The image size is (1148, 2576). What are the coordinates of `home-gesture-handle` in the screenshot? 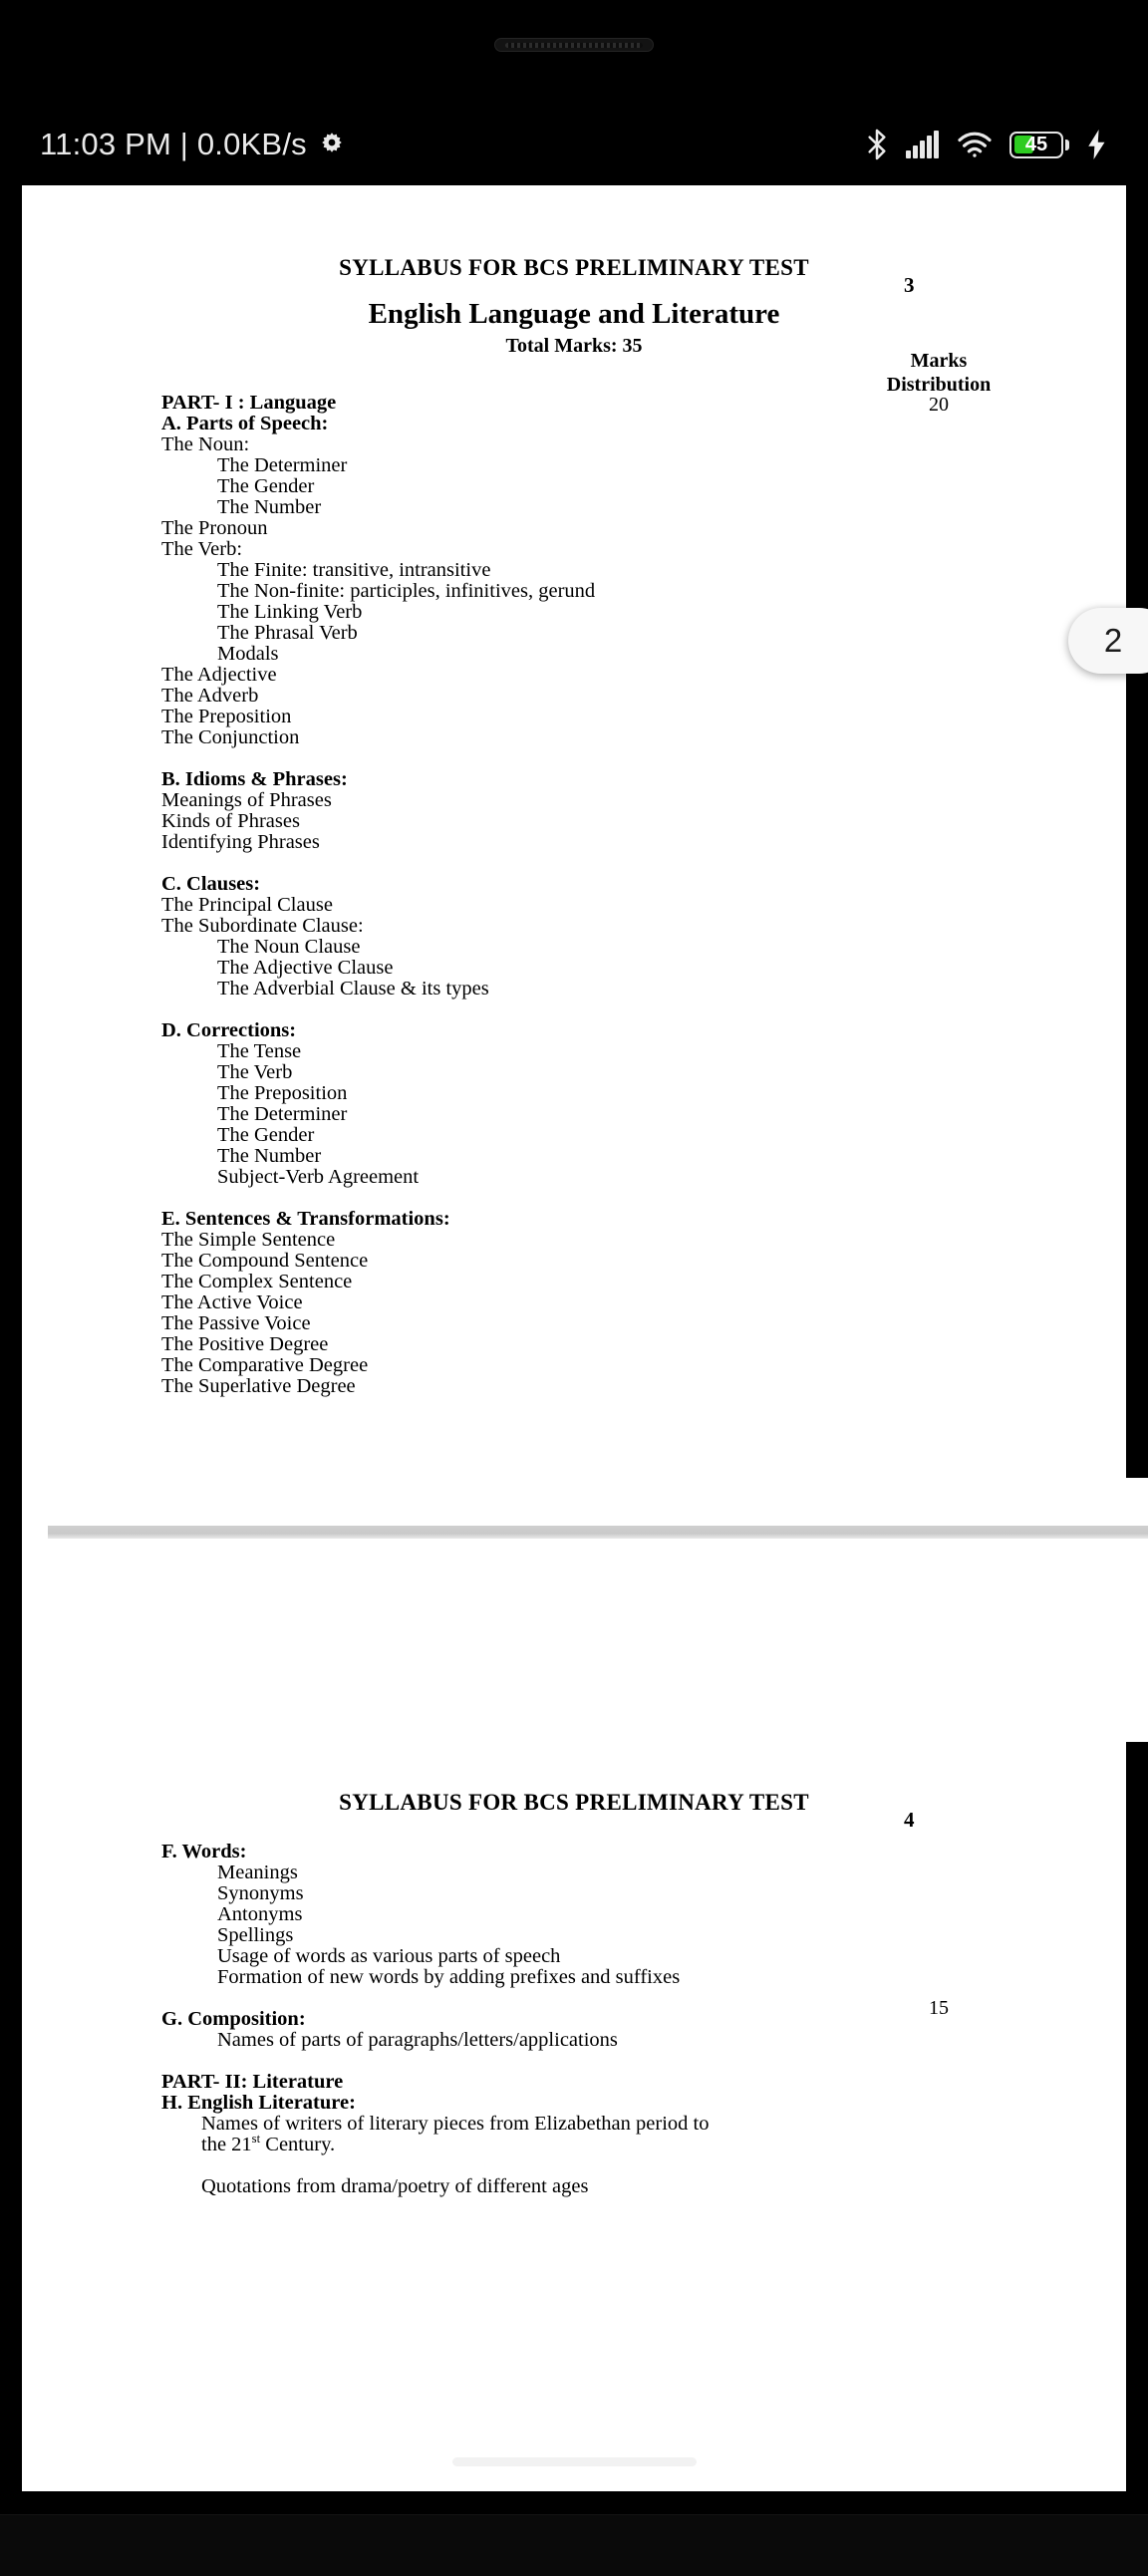 It's located at (574, 2461).